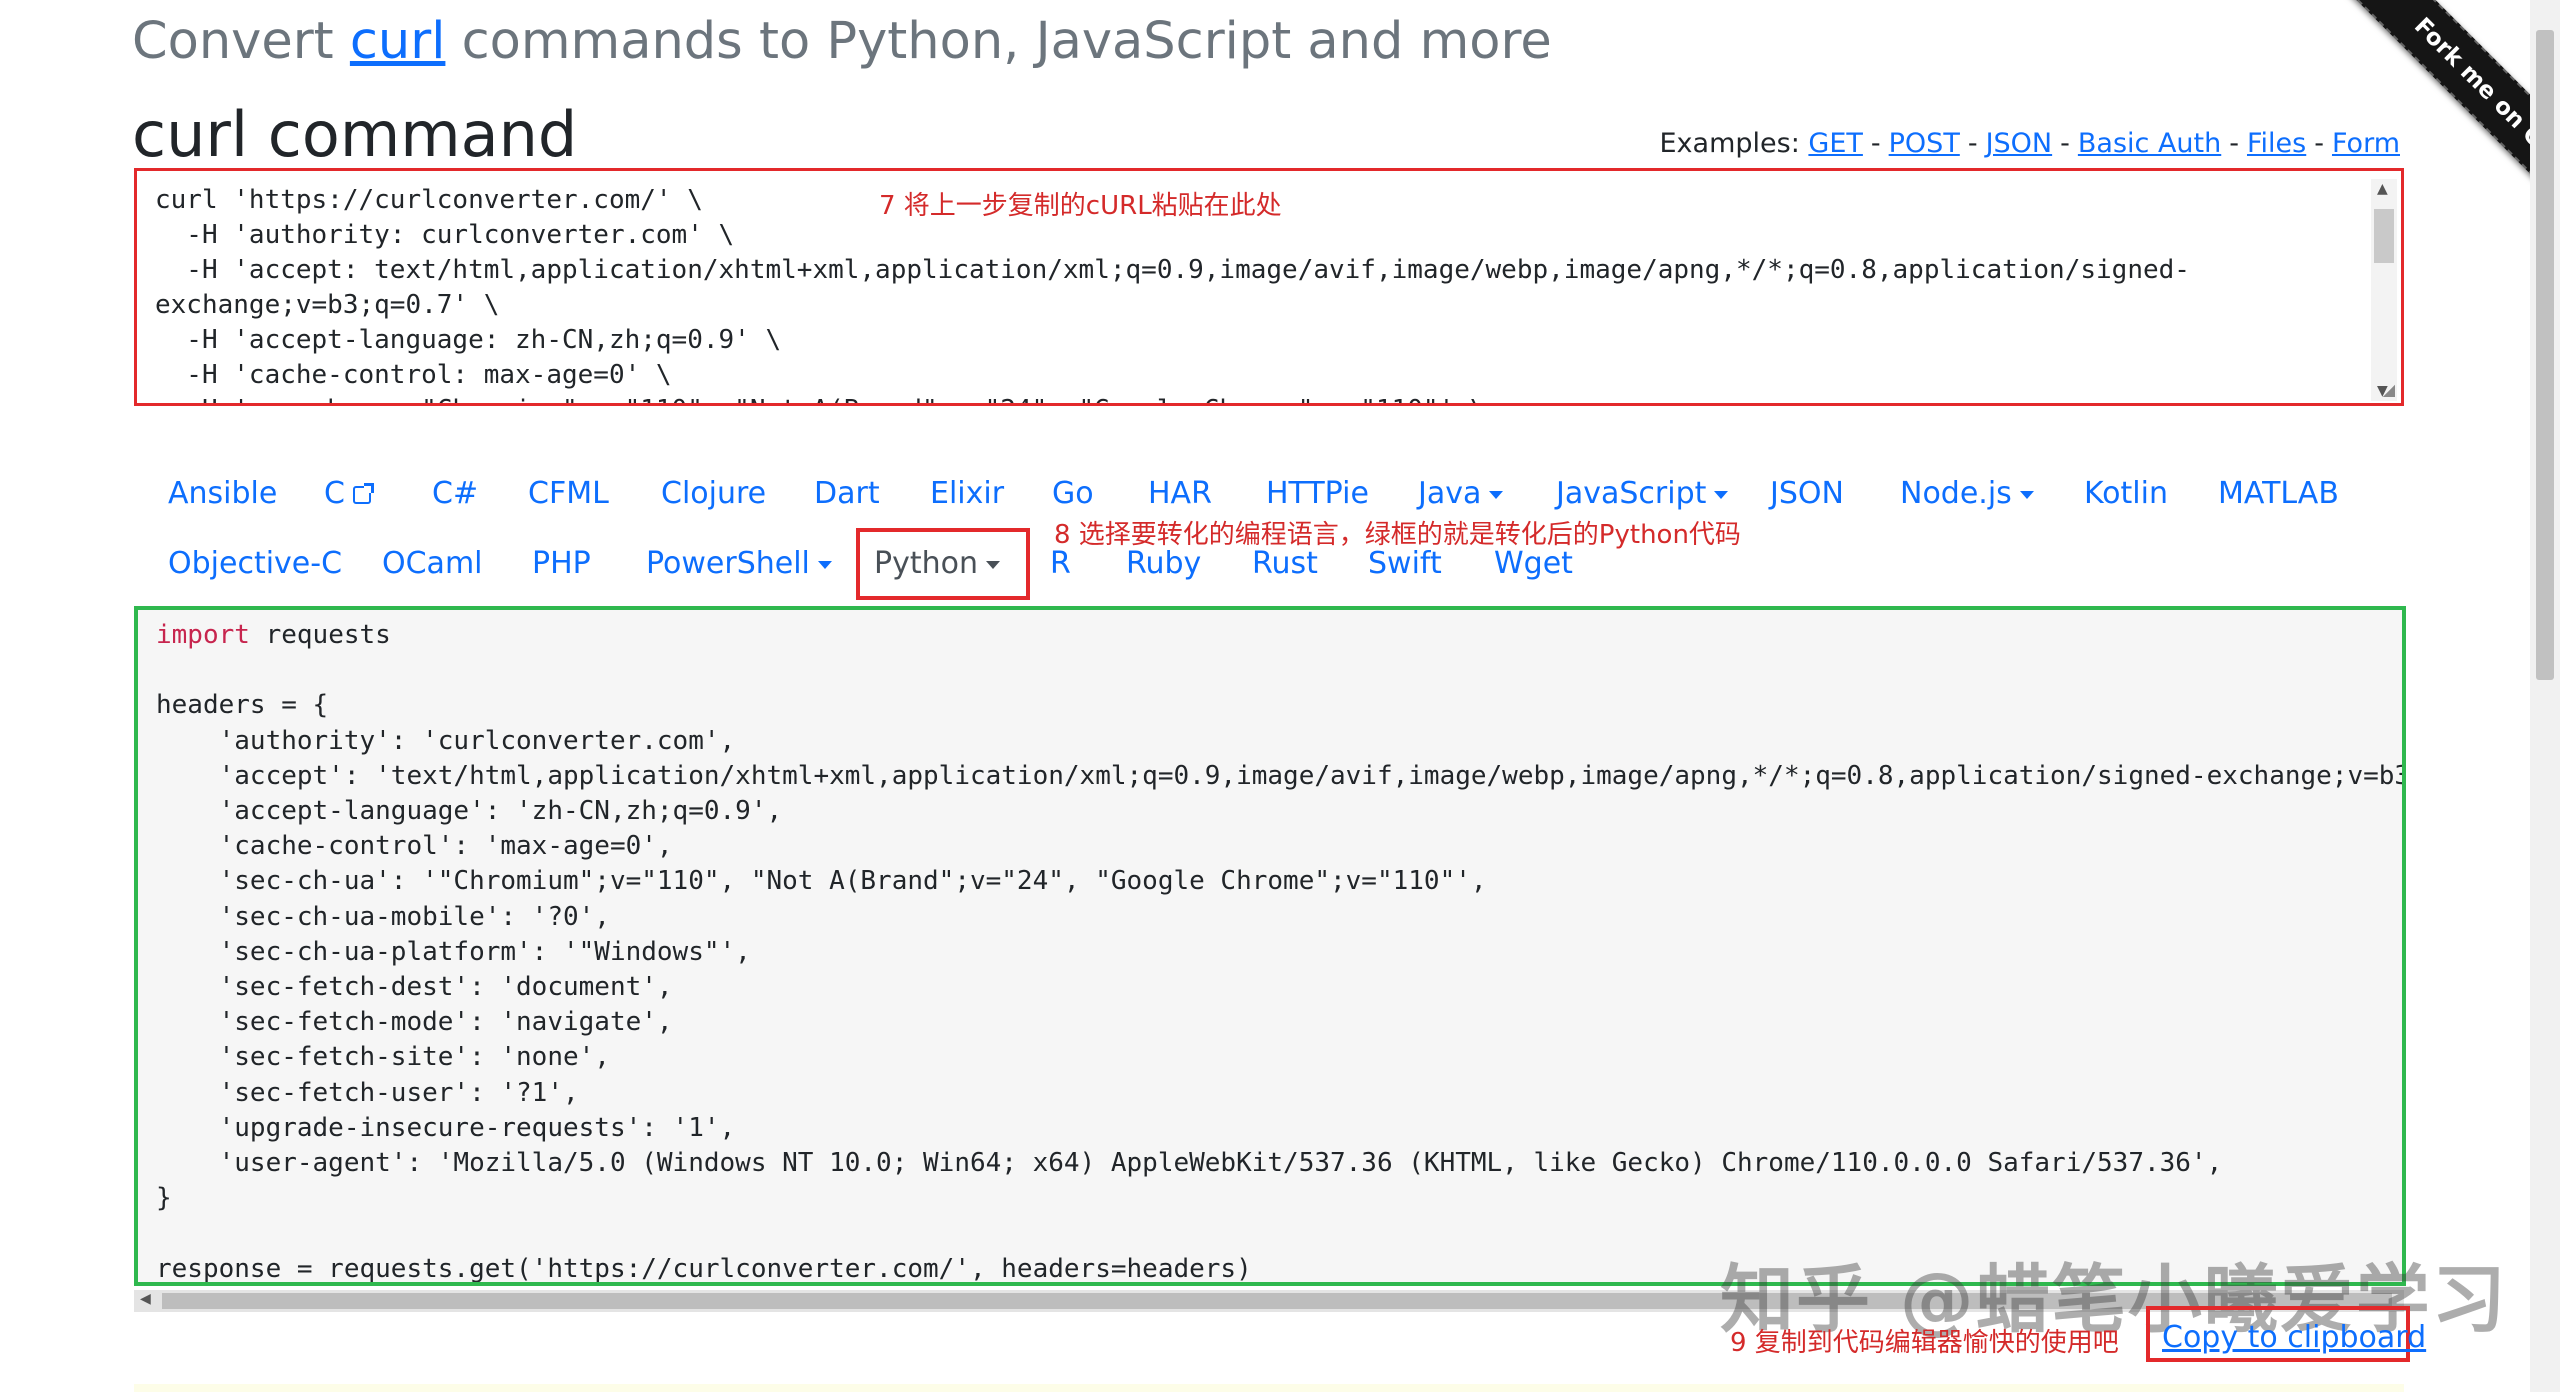  What do you see at coordinates (1956, 493) in the screenshot?
I see `lang-nodejs-label: Node.js` at bounding box center [1956, 493].